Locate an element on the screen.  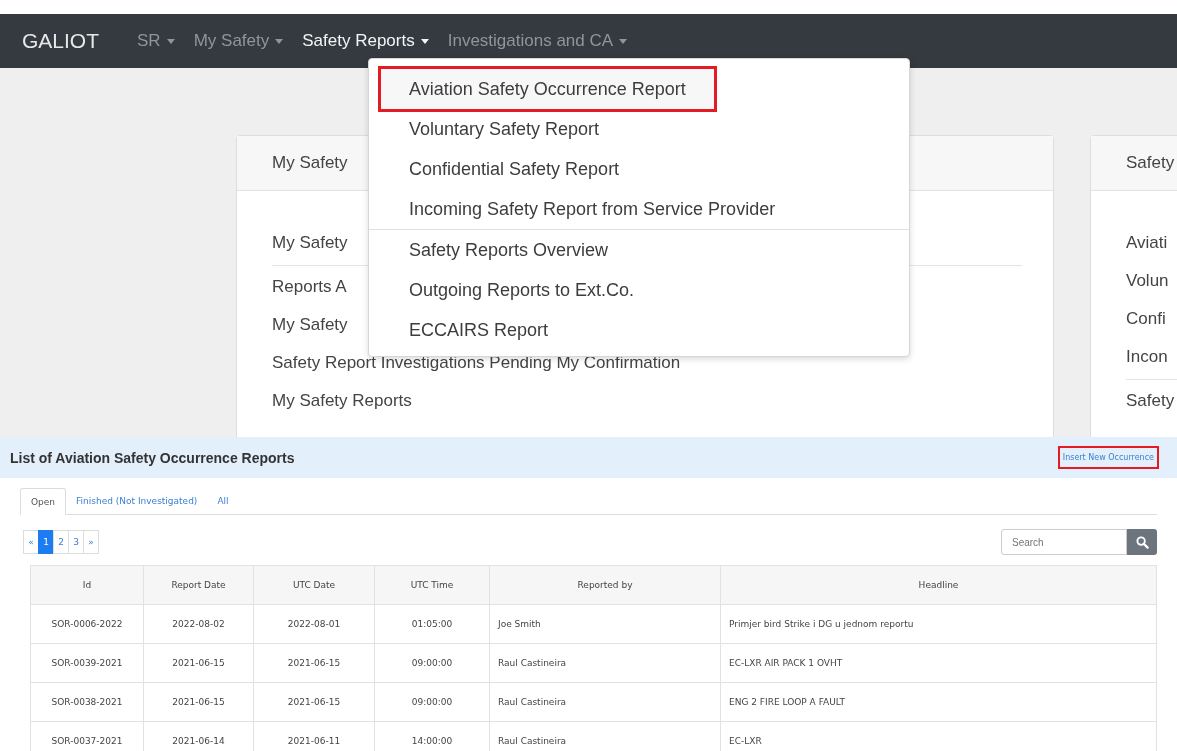
card-link: Confi is located at coordinates (1151, 319).